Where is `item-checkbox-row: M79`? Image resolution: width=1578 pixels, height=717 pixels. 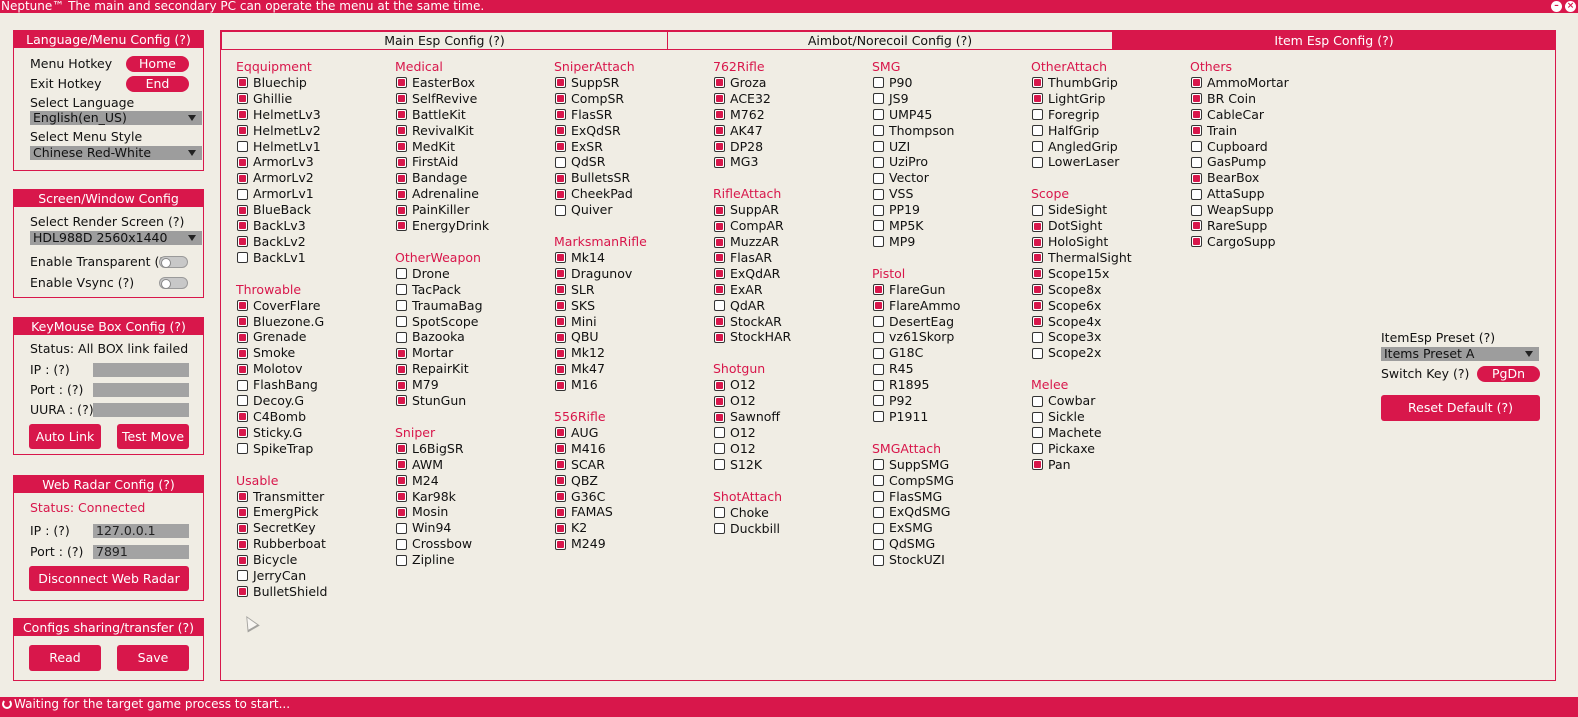 item-checkbox-row: M79 is located at coordinates (442, 385).